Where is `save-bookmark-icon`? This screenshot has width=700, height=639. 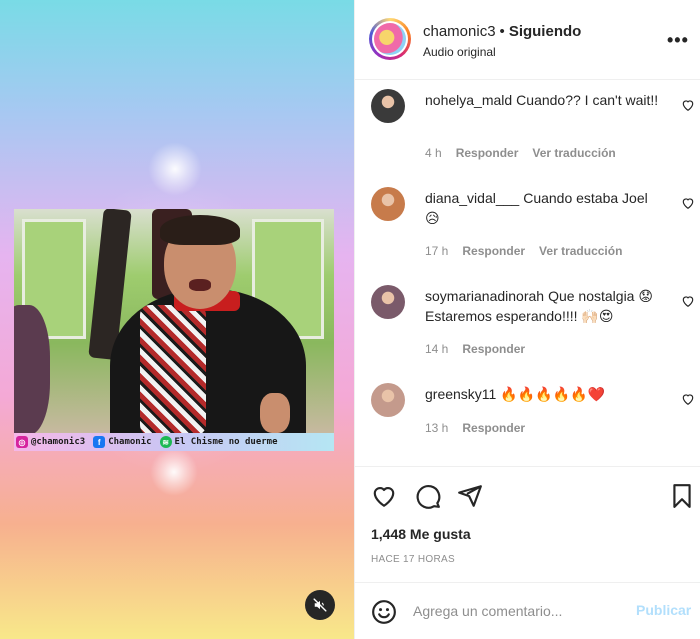
save-bookmark-icon is located at coordinates (682, 496).